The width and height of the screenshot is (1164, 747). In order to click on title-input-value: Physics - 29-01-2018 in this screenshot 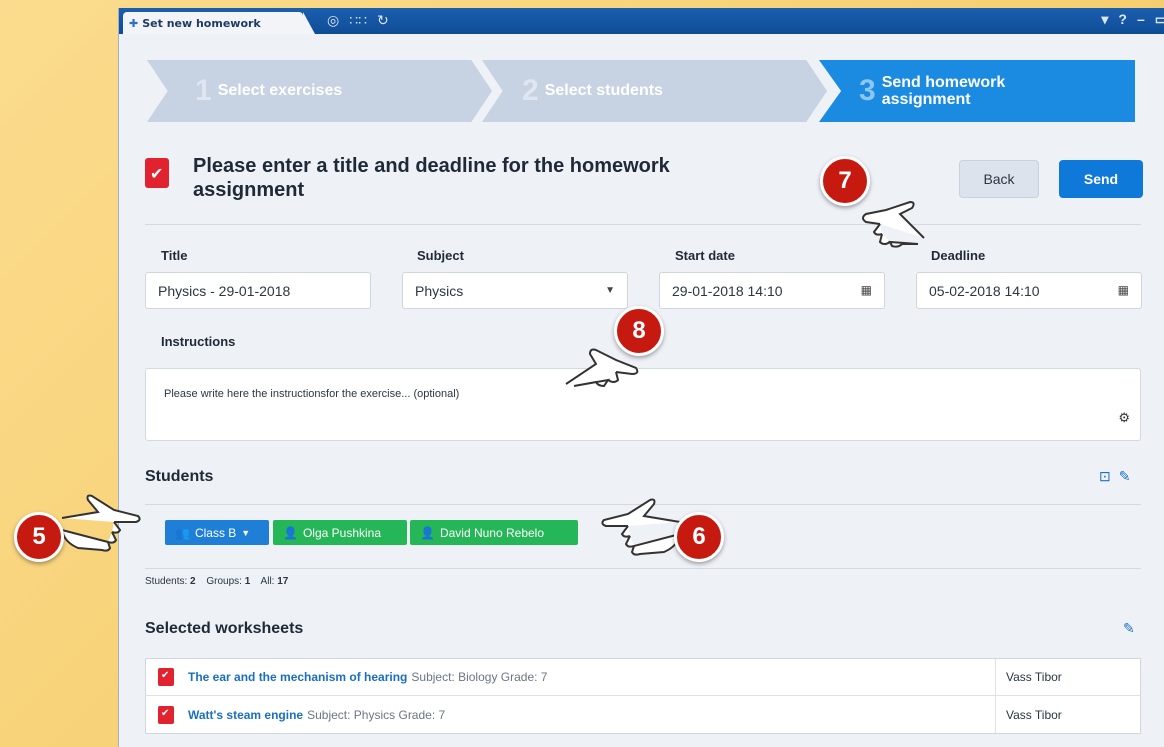, I will do `click(224, 290)`.